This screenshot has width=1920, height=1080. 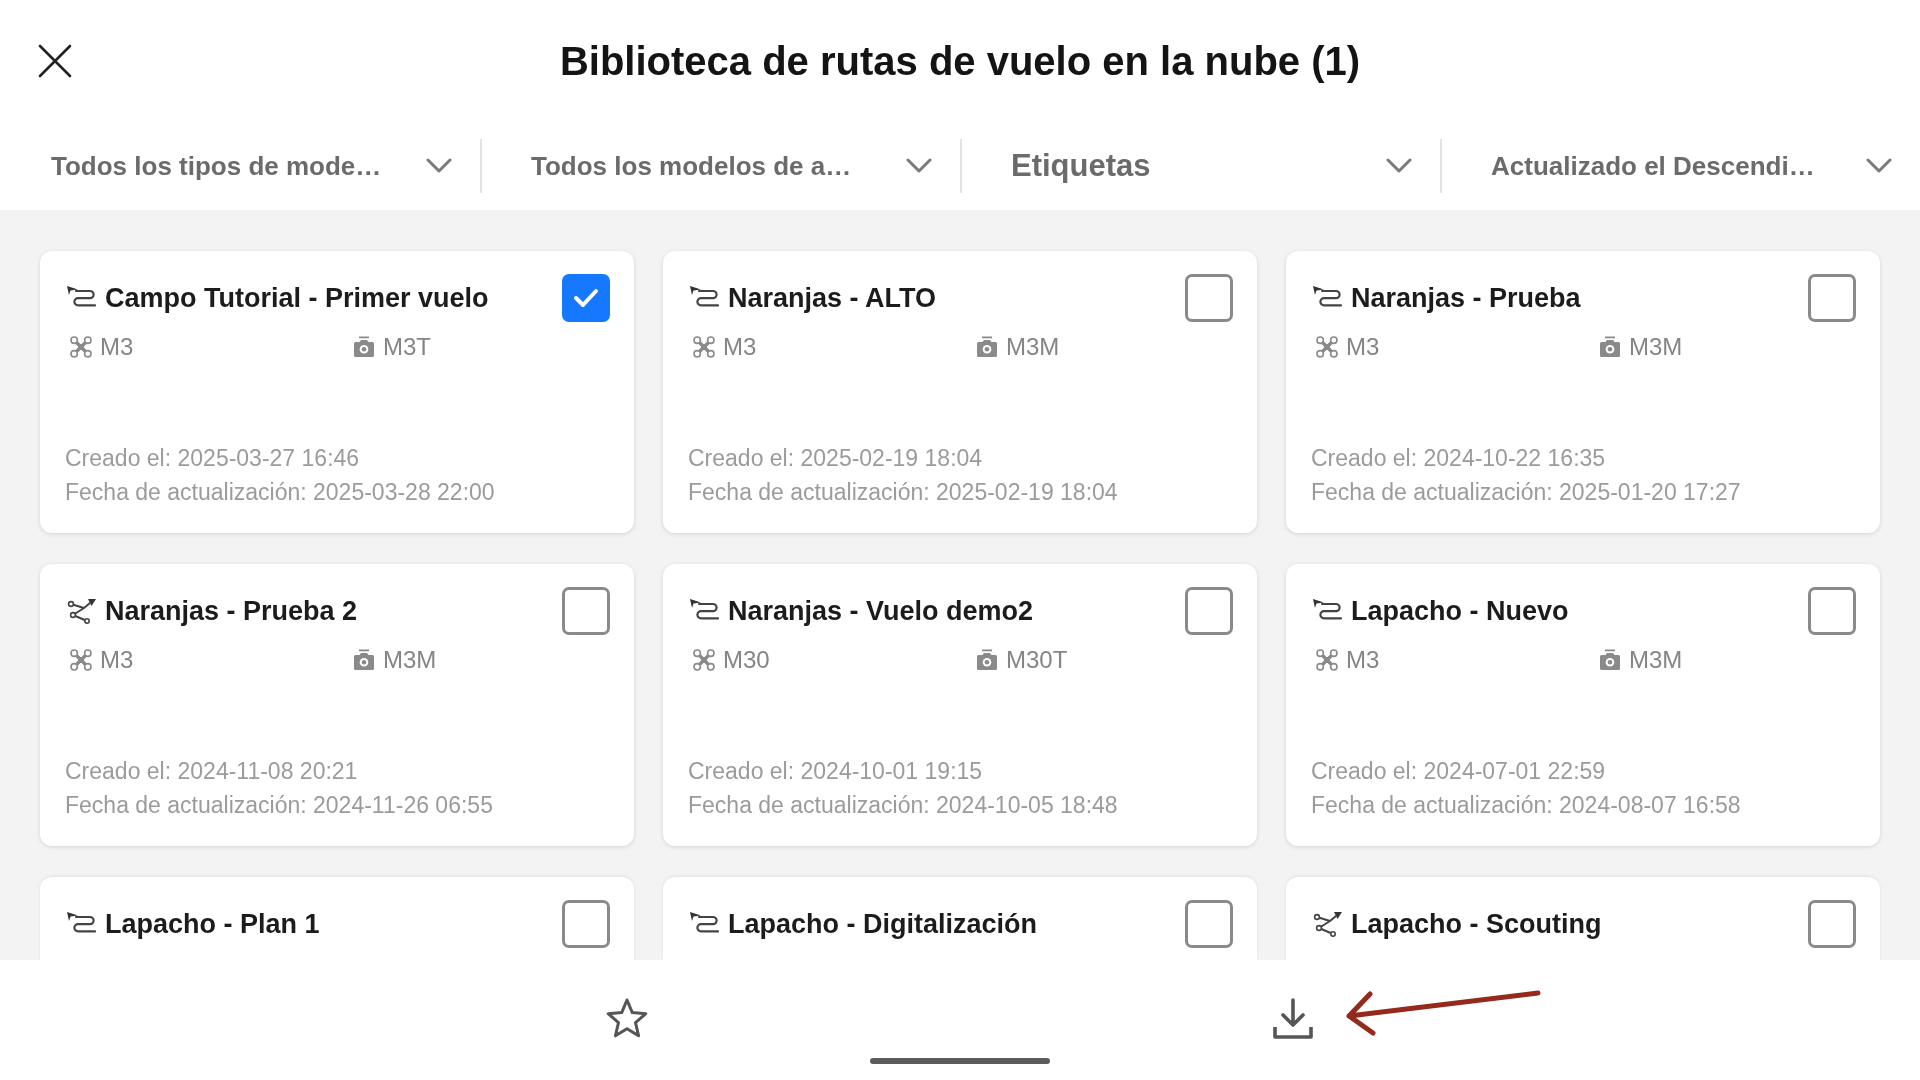 What do you see at coordinates (212, 771) in the screenshot?
I see `created-date: Creado el: 2024-11-08 20:21` at bounding box center [212, 771].